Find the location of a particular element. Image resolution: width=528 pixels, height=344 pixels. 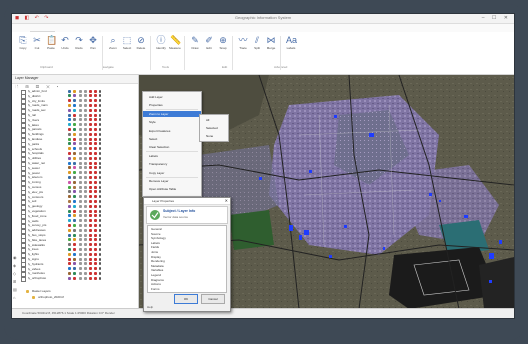

layer-row: ly_roads_main is located at coordinates (77, 106).